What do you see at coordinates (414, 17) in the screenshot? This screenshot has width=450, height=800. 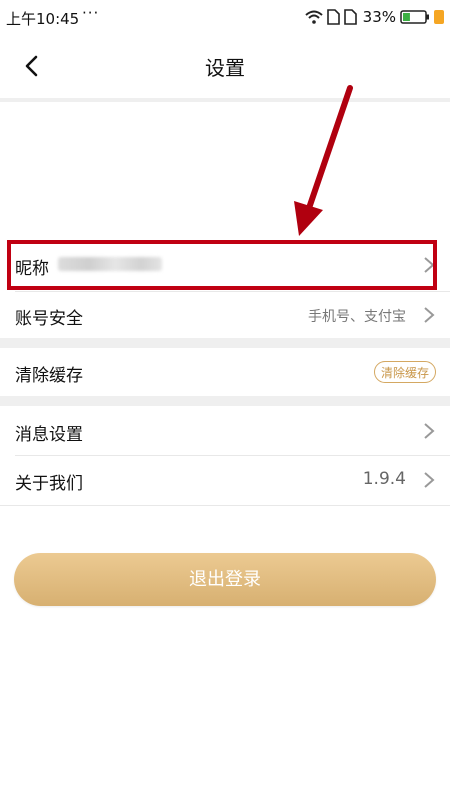 I see `battery-icon` at bounding box center [414, 17].